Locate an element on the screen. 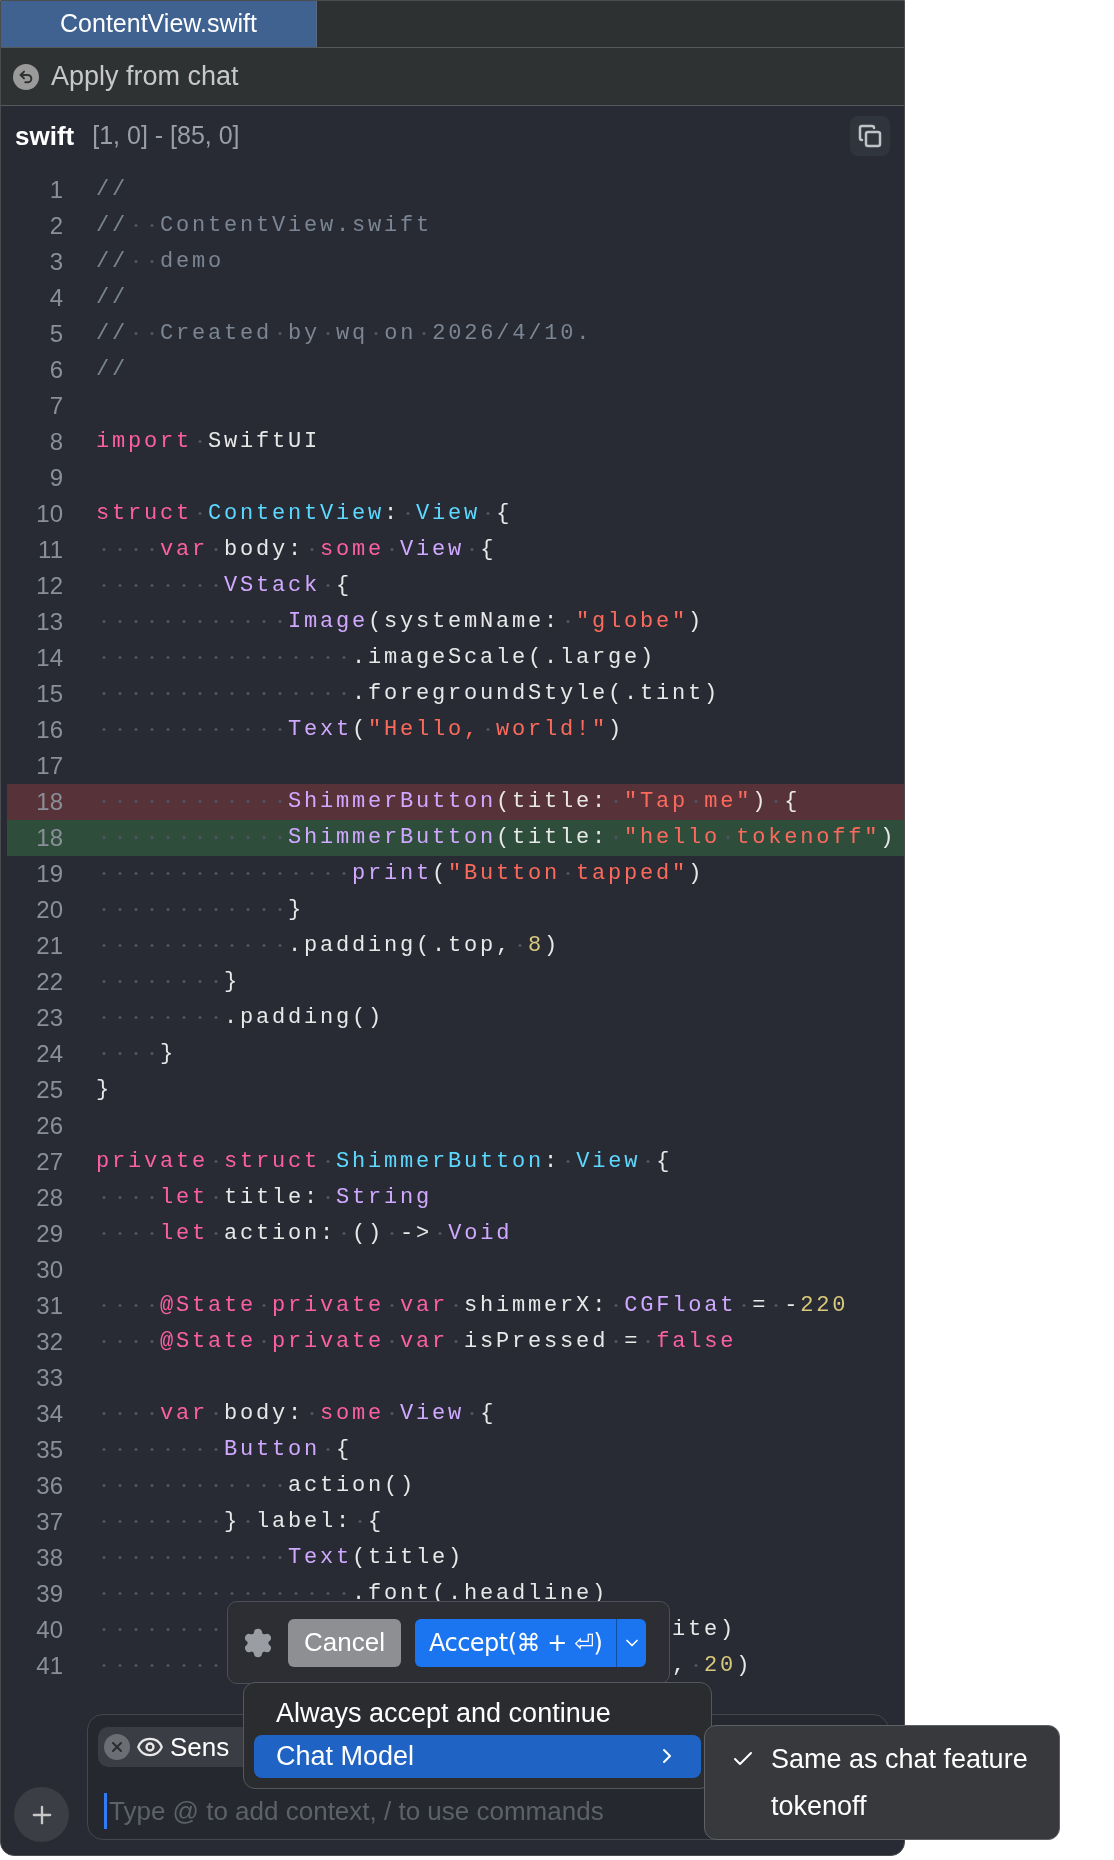 Image resolution: width=1114 pixels, height=1860 pixels. line-number: 32 is located at coordinates (49, 1342).